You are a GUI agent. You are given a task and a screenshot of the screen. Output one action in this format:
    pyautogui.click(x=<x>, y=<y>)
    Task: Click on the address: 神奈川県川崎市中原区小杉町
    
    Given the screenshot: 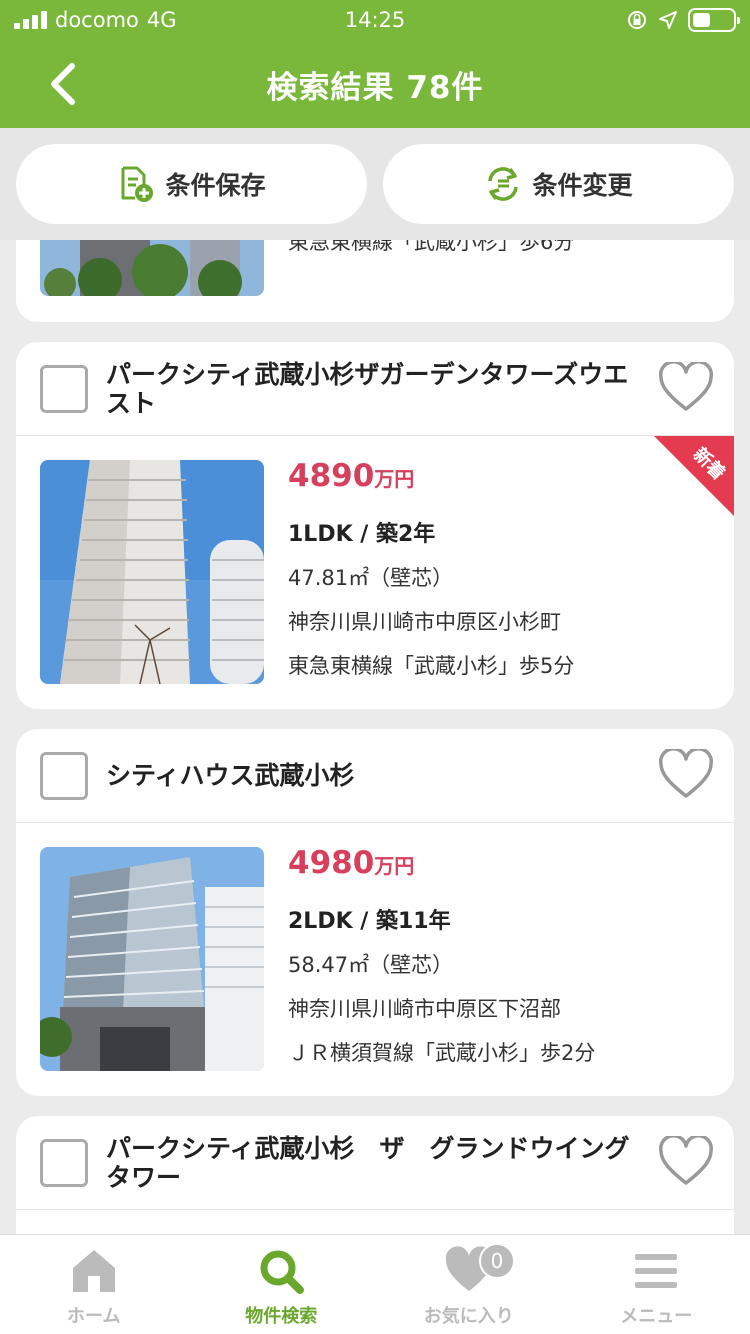 What is the action you would take?
    pyautogui.click(x=424, y=622)
    